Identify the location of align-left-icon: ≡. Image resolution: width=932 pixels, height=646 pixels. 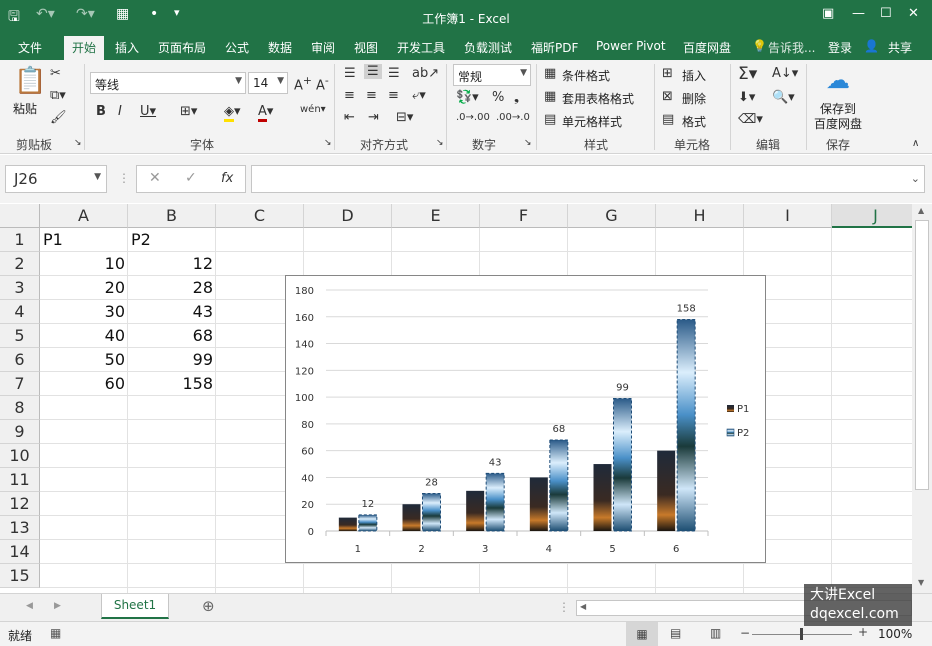
(349, 95).